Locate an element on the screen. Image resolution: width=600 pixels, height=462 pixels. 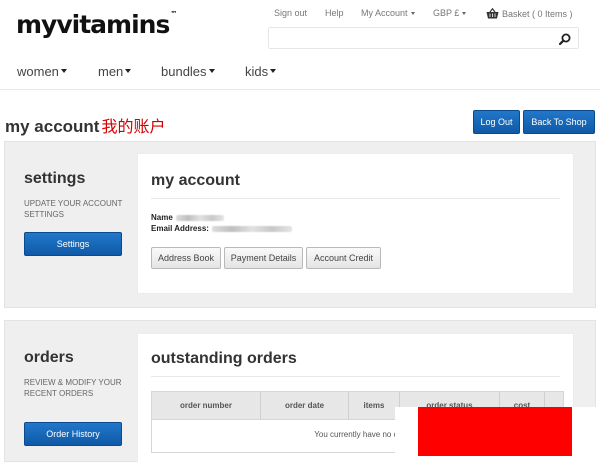
column-header: order number is located at coordinates (206, 406).